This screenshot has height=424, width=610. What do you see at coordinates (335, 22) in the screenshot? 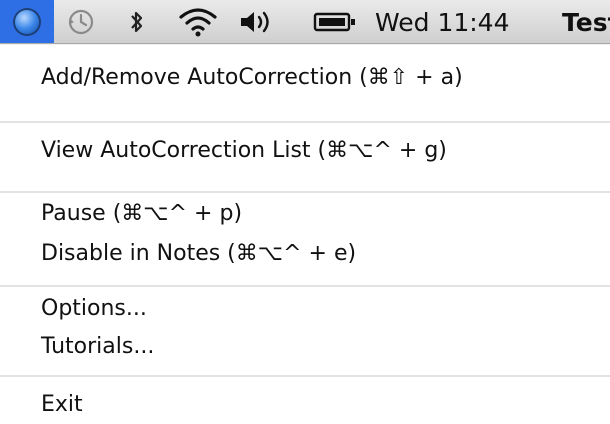
I see `battery-icon` at bounding box center [335, 22].